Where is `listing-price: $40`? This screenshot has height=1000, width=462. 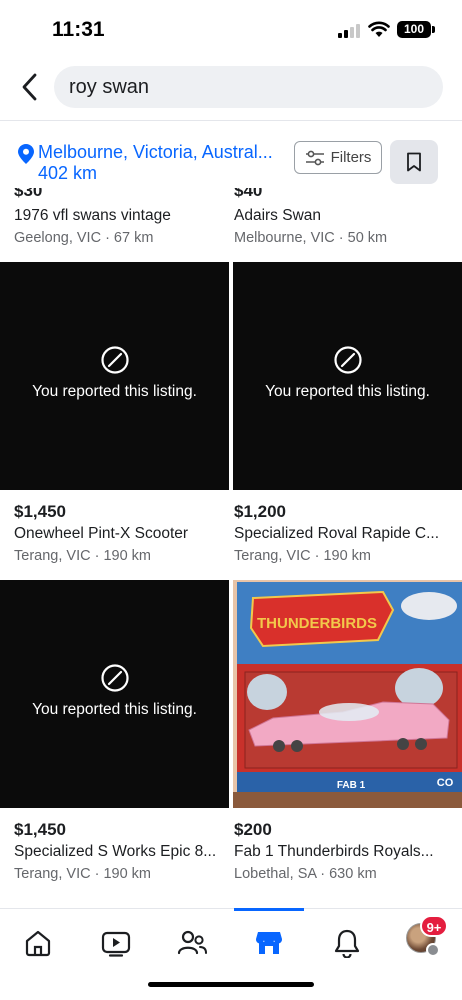 listing-price: $40 is located at coordinates (248, 194).